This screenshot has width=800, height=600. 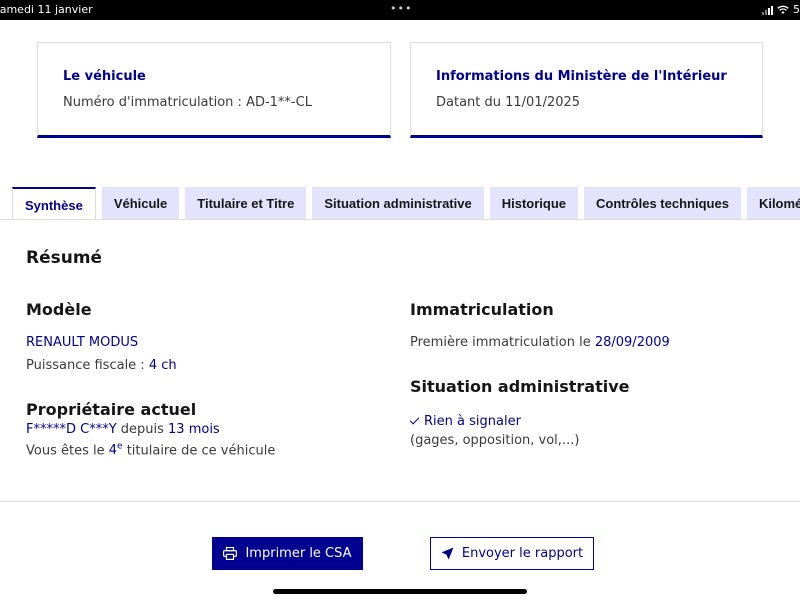 What do you see at coordinates (632, 342) in the screenshot?
I see `first-registration-date: 28/09/2009` at bounding box center [632, 342].